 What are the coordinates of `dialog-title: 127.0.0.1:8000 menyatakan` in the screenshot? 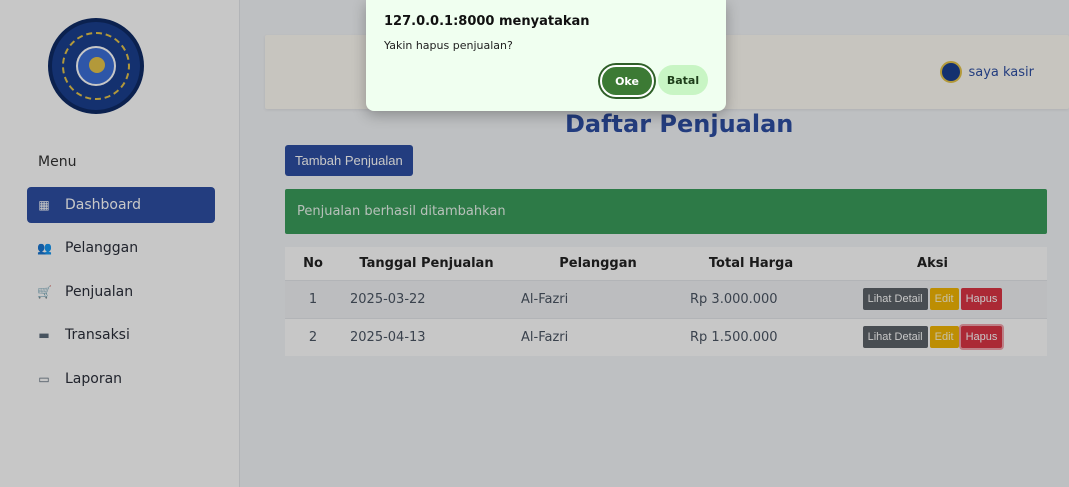 It's located at (487, 21).